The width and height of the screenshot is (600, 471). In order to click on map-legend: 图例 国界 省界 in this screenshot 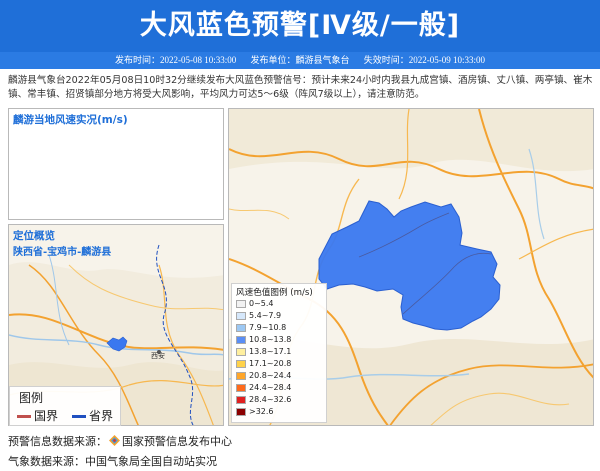, I will do `click(65, 406)`.